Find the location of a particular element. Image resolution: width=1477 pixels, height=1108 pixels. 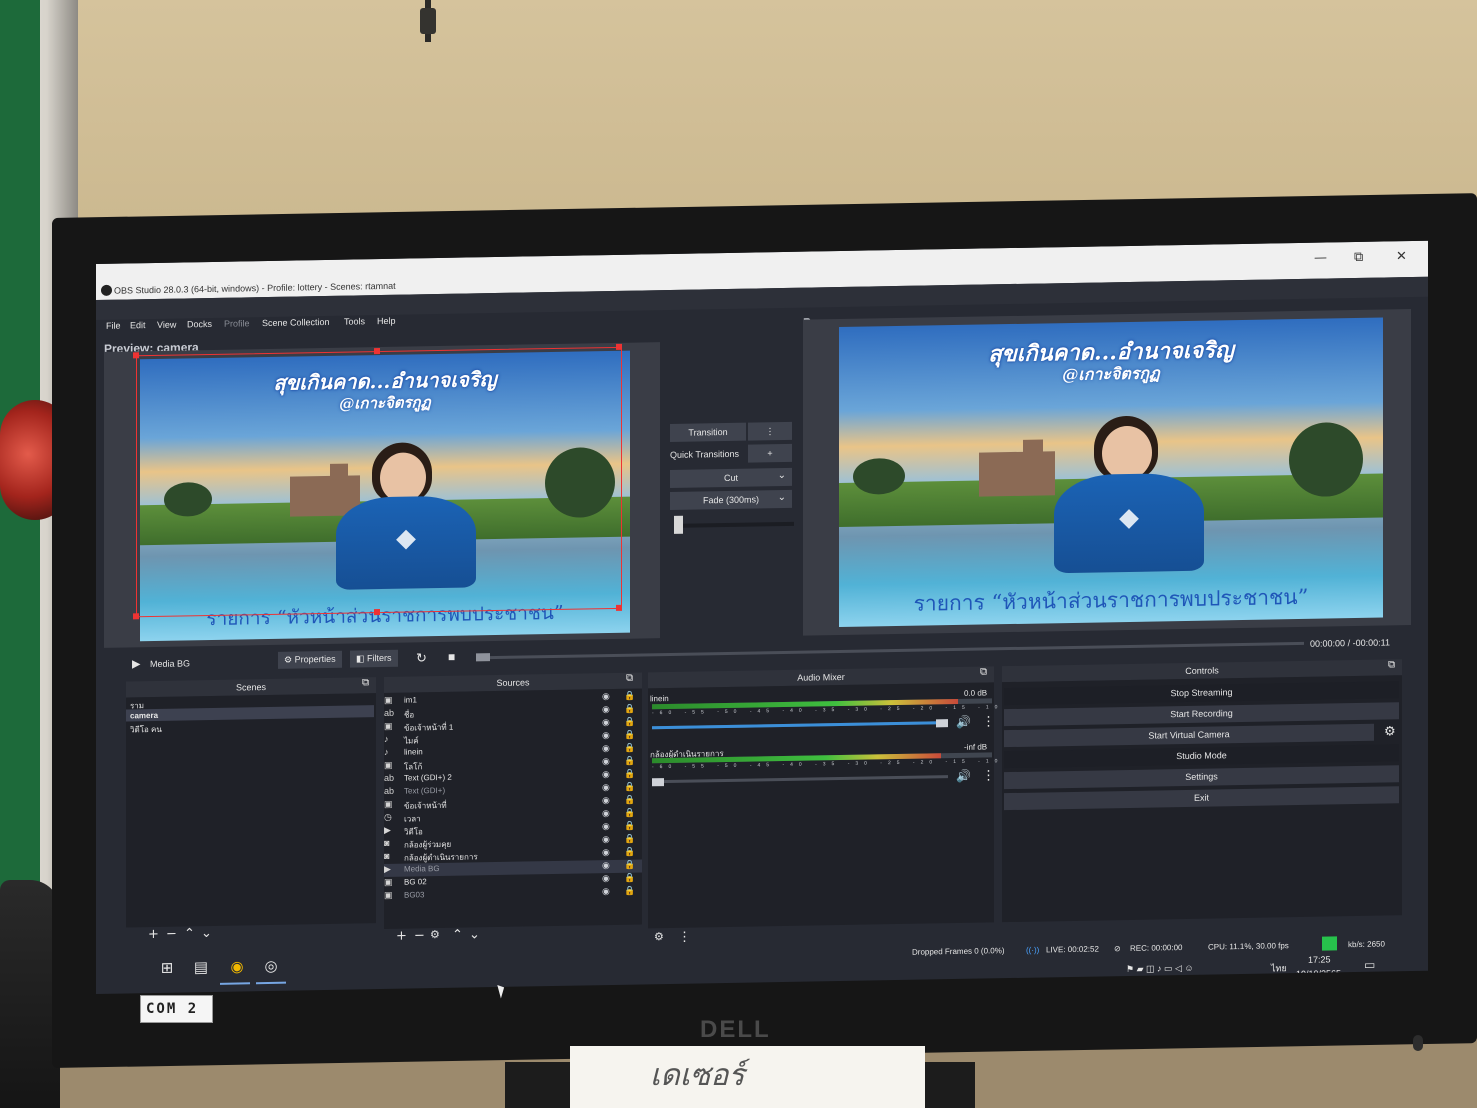

resize-handle-tr is located at coordinates (619, 346).